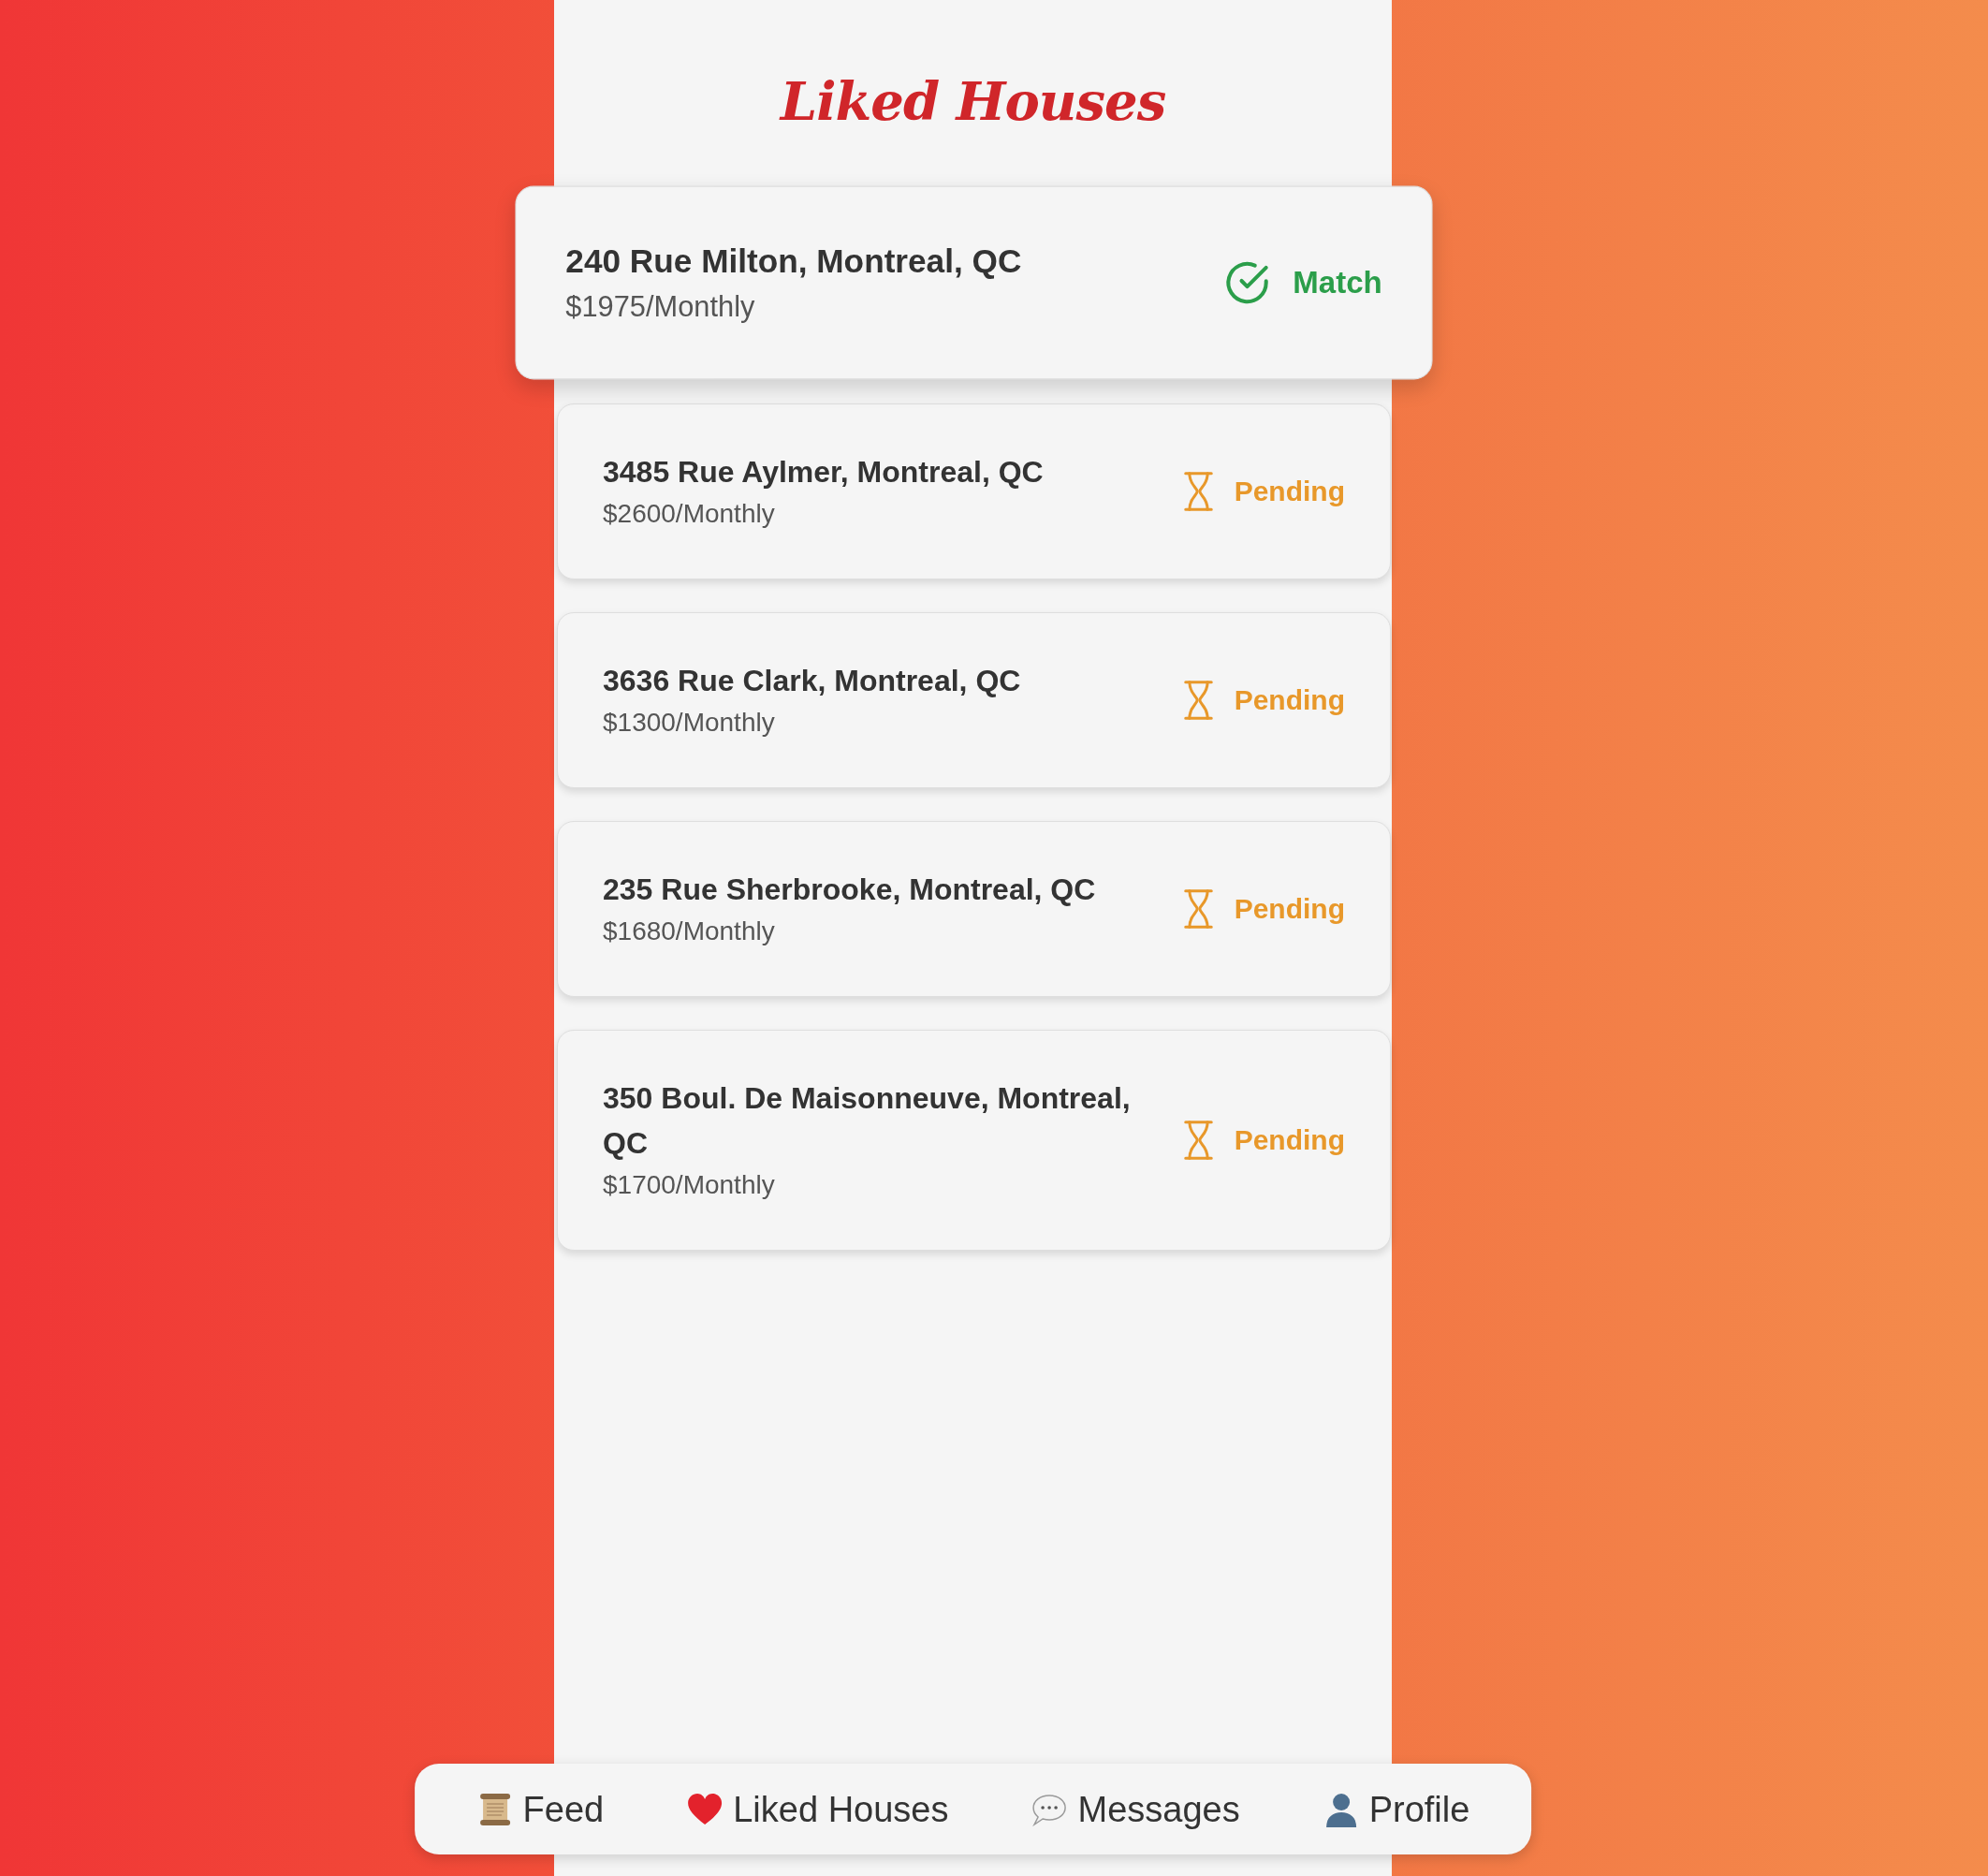 The image size is (1988, 1876). Describe the element at coordinates (540, 1809) in the screenshot. I see `nav-item: Feed` at that location.